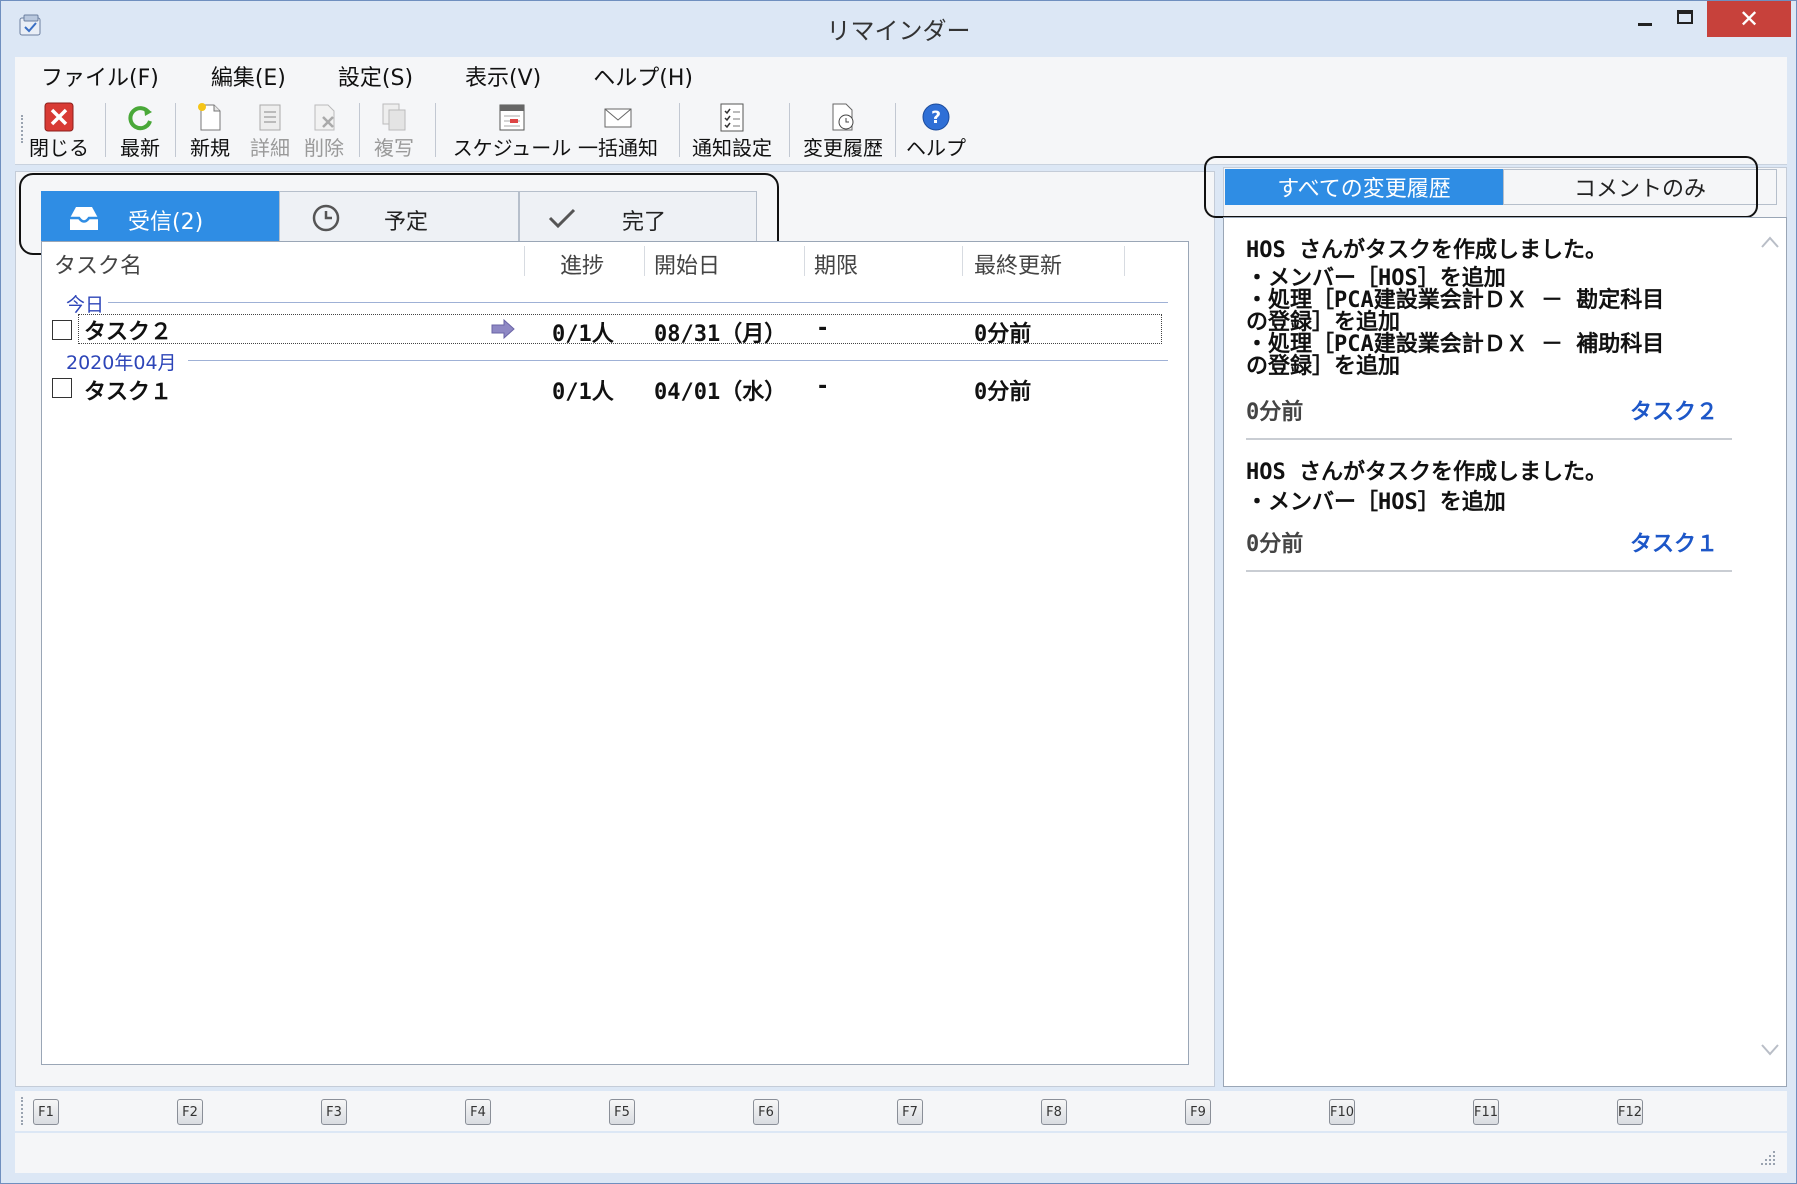  I want to click on task-start-date: 04/01（水）, so click(720, 392).